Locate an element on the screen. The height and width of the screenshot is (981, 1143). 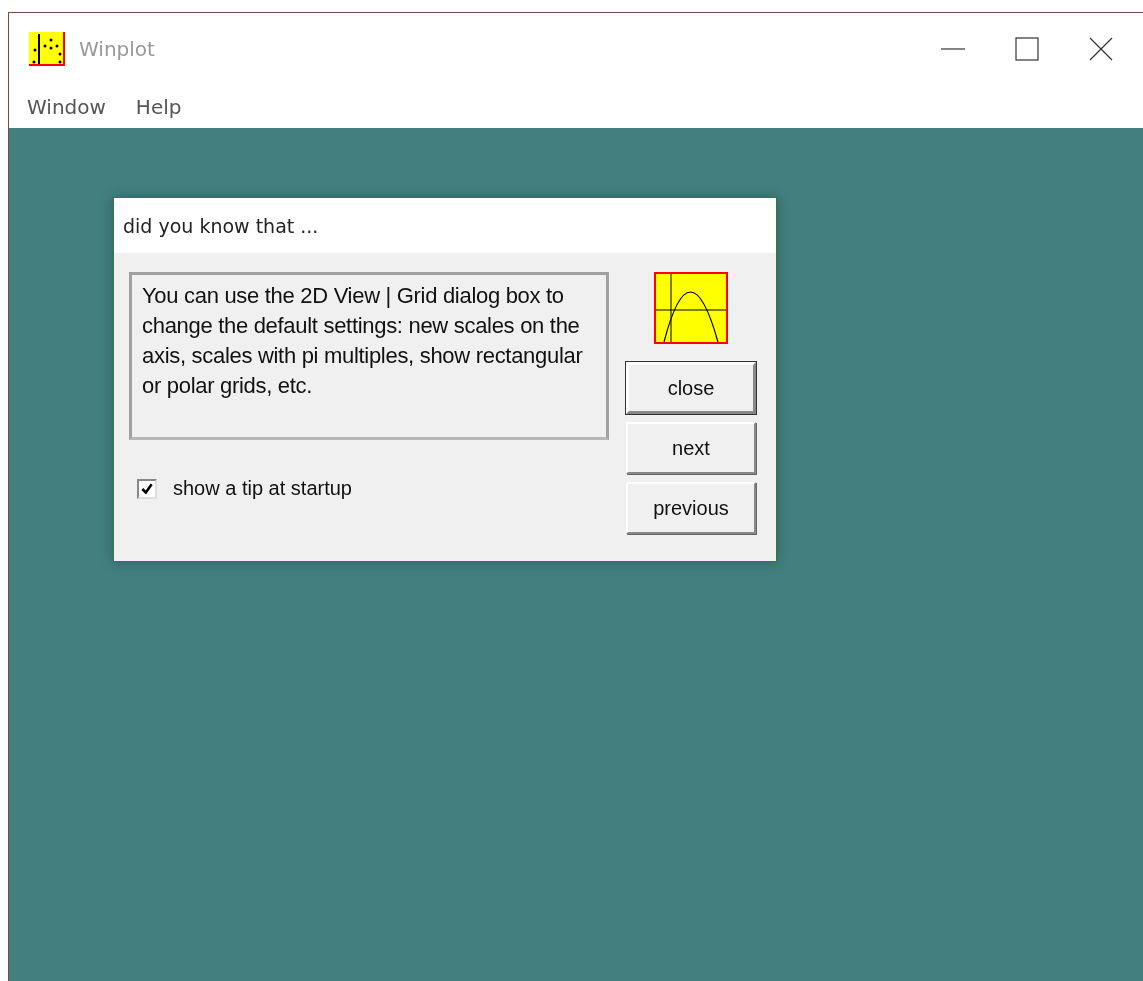
dialog-button: close is located at coordinates (691, 388).